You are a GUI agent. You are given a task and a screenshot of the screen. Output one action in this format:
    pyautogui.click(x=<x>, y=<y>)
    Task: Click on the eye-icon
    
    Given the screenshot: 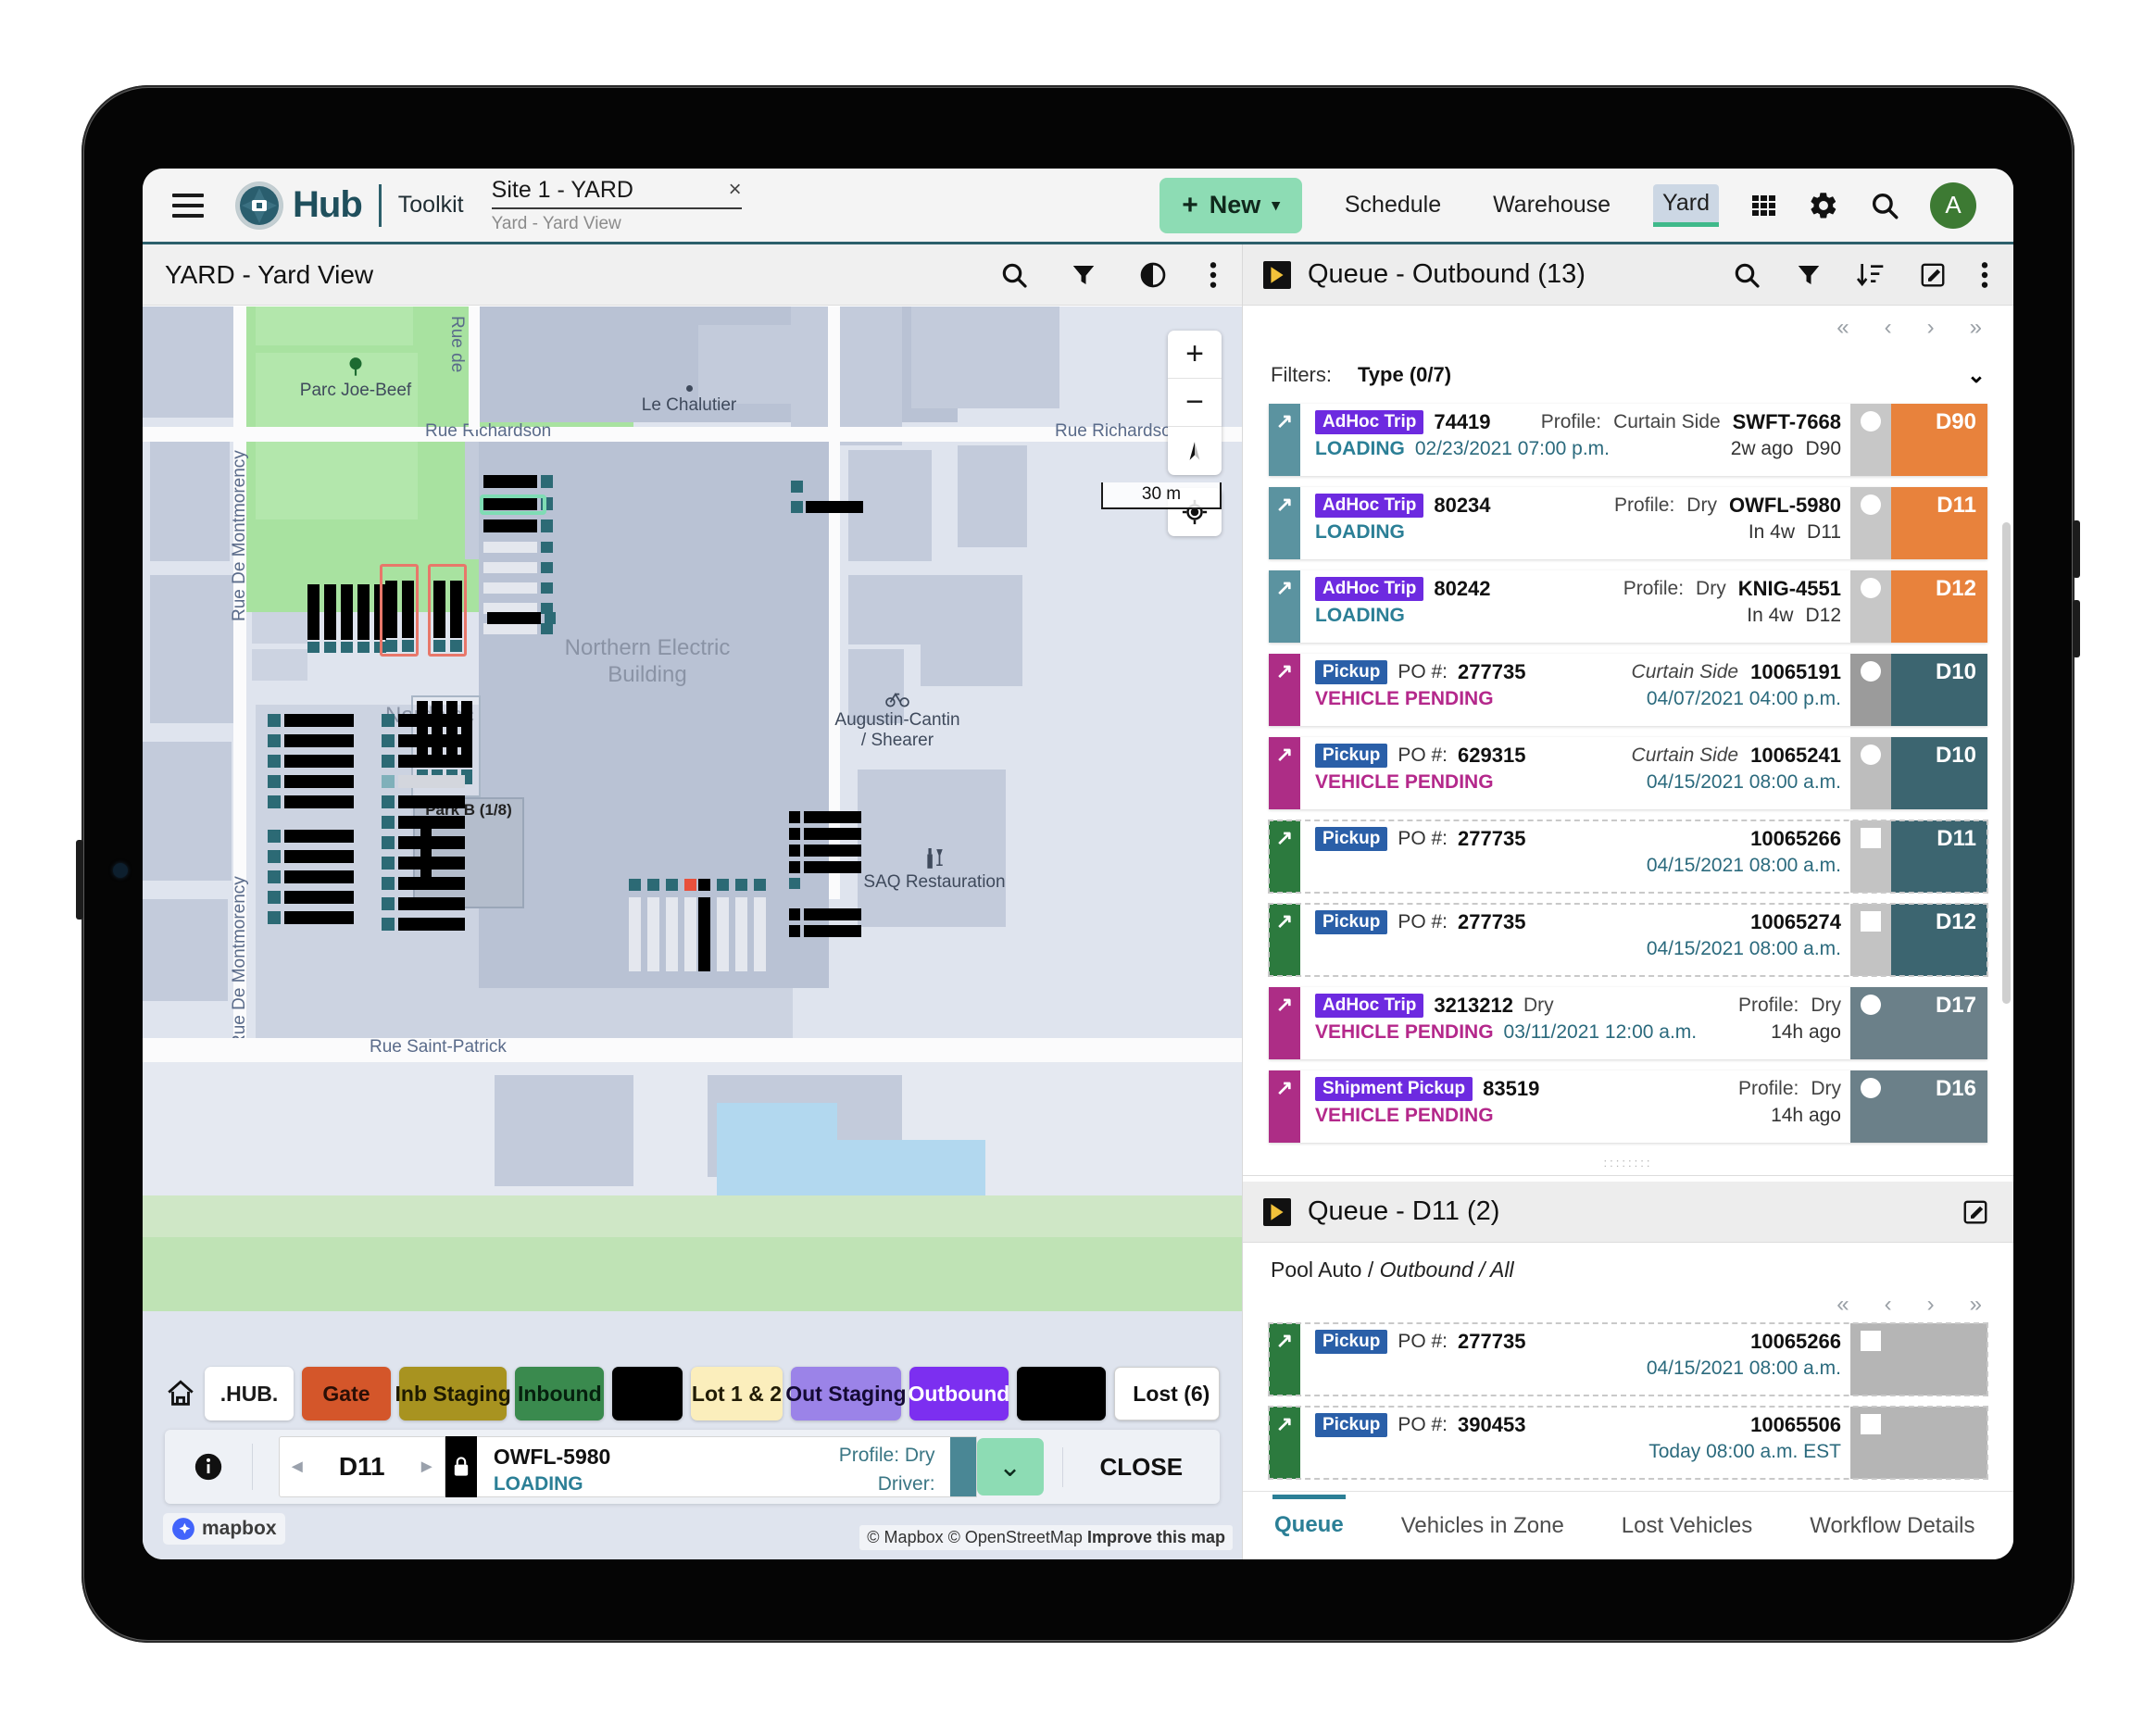 What is the action you would take?
    pyautogui.click(x=1153, y=275)
    